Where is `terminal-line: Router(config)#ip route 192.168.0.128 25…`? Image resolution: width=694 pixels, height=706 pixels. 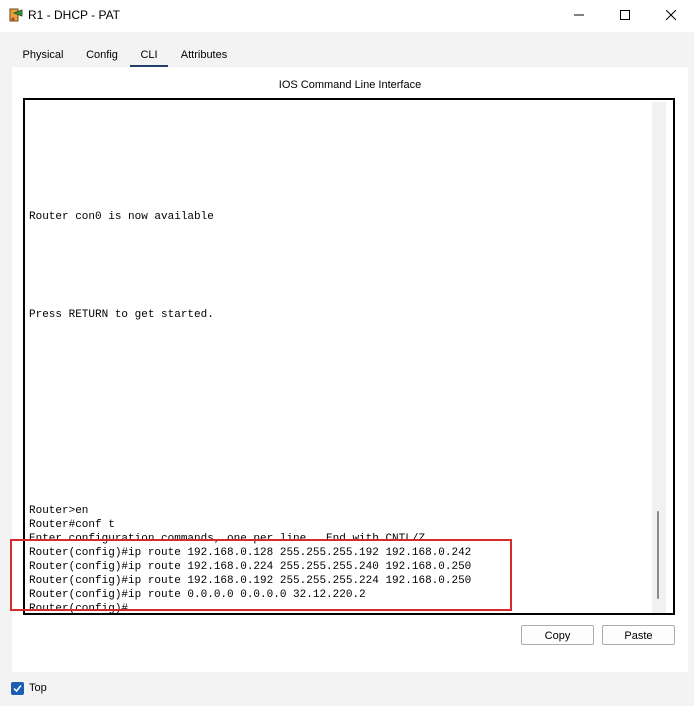 terminal-line: Router(config)#ip route 192.168.0.128 25… is located at coordinates (250, 553).